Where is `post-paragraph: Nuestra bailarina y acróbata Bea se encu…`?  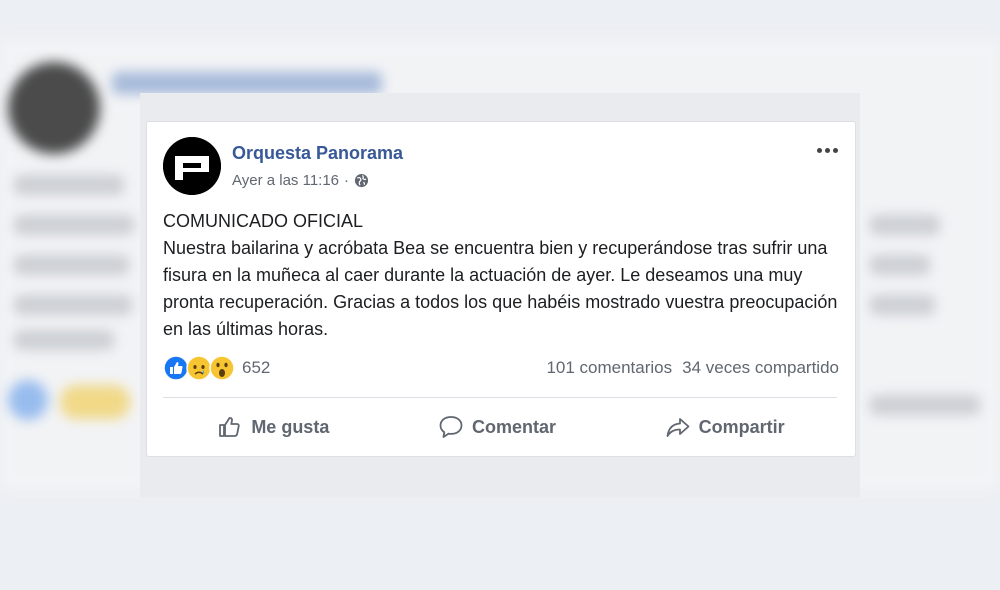
post-paragraph: Nuestra bailarina y acróbata Bea se encu… is located at coordinates (500, 288).